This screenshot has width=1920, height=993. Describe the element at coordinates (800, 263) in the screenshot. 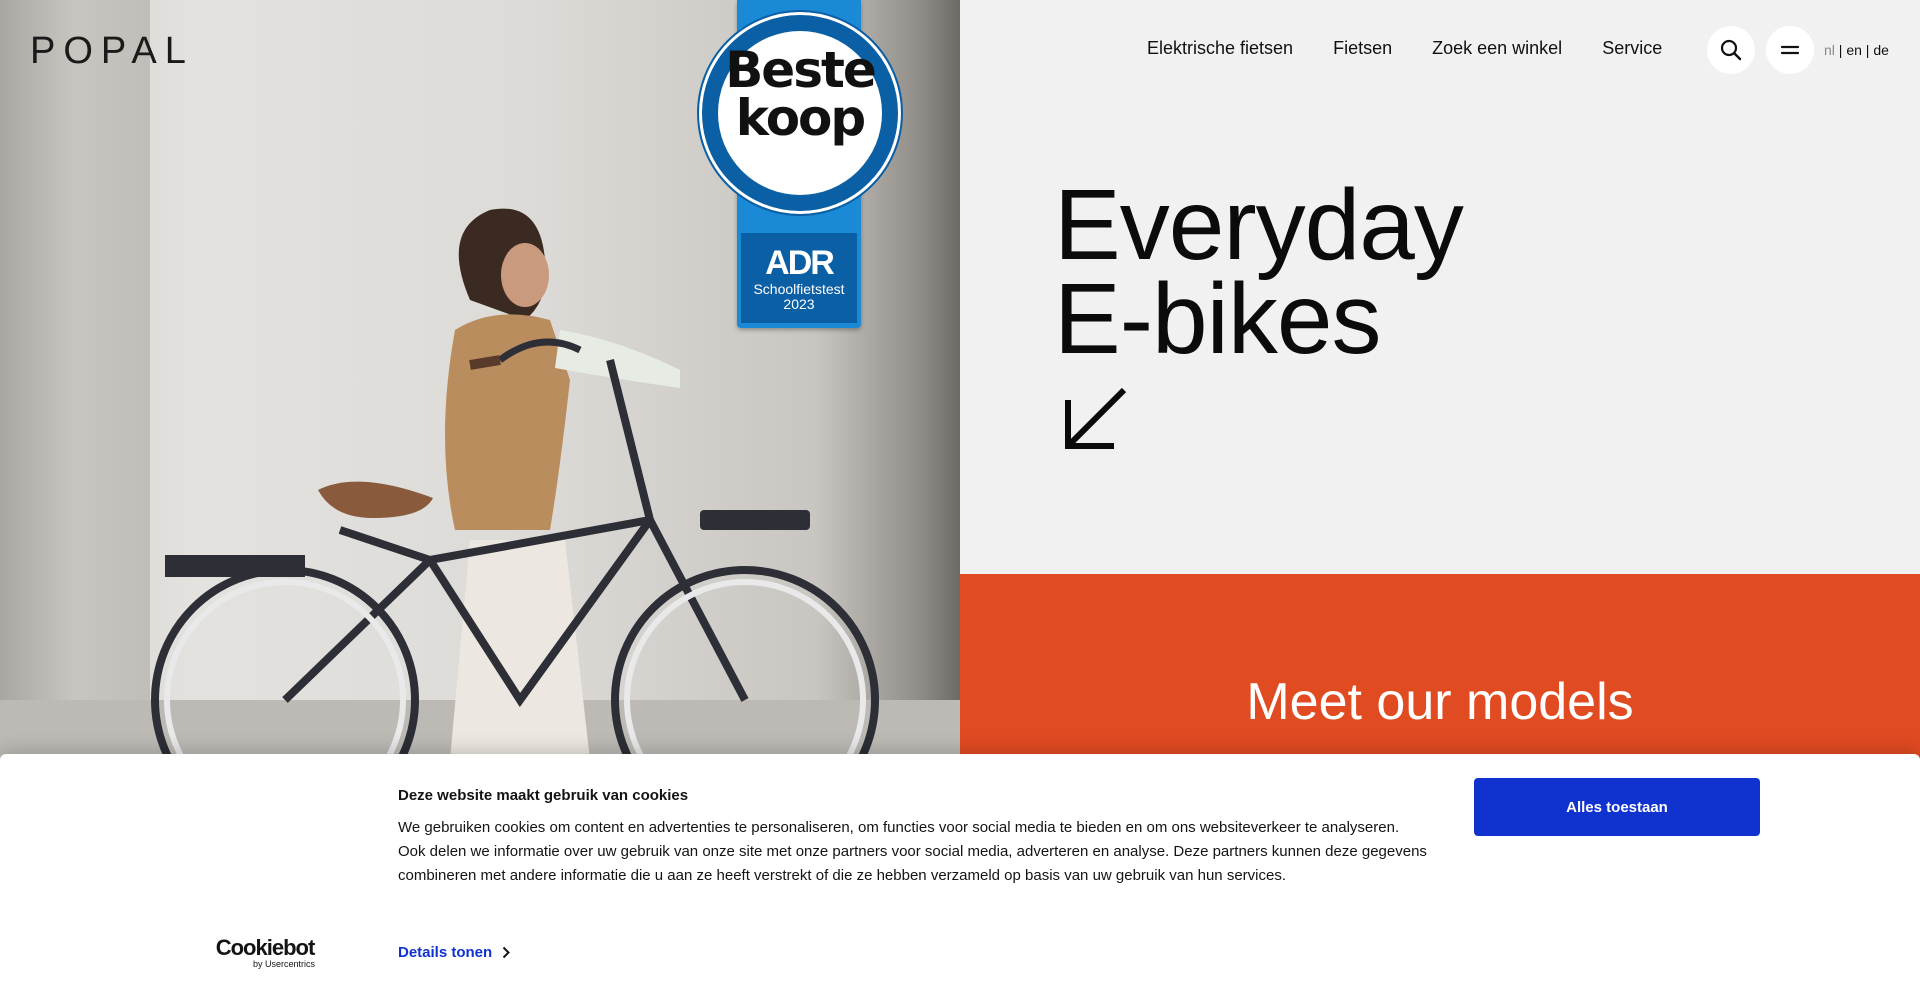

I see `adr-logo: ADR` at that location.